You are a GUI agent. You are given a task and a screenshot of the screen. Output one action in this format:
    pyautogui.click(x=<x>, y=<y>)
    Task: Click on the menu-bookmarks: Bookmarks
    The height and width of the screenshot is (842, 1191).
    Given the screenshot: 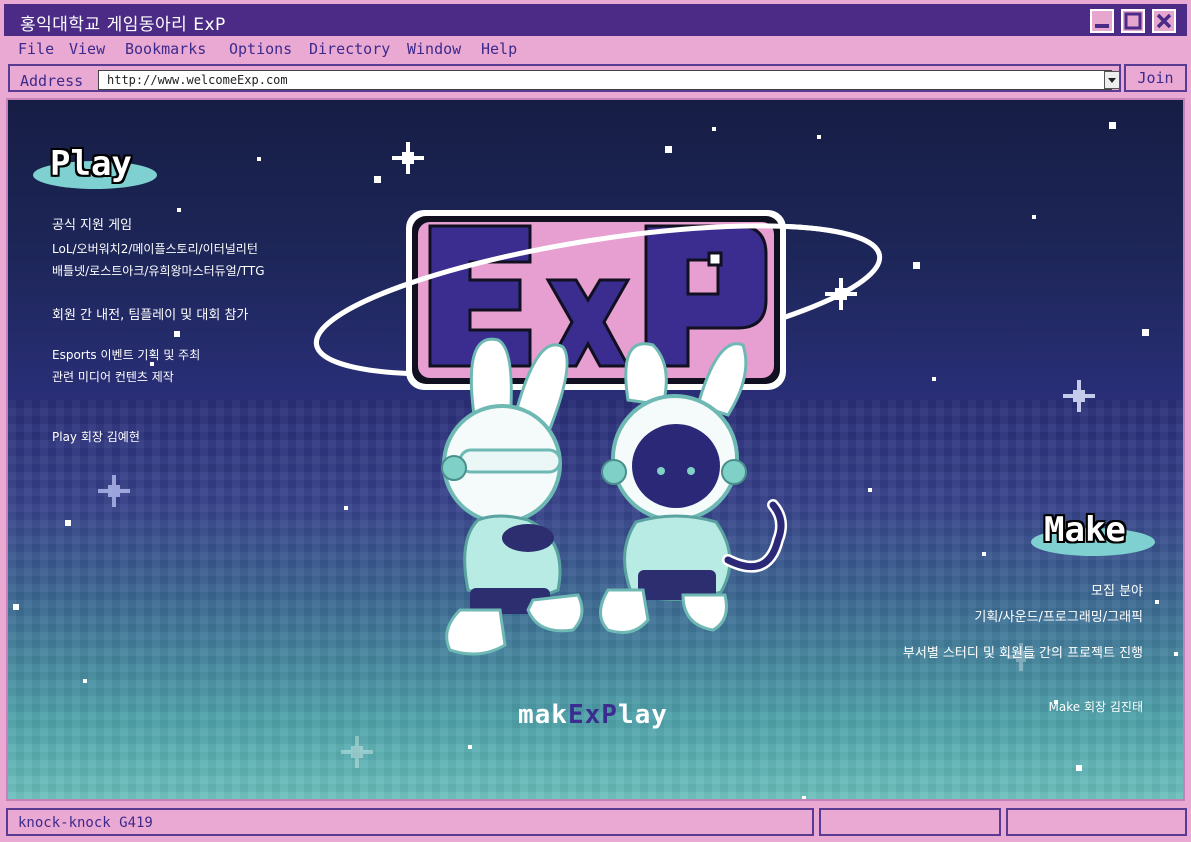 What is the action you would take?
    pyautogui.click(x=165, y=49)
    